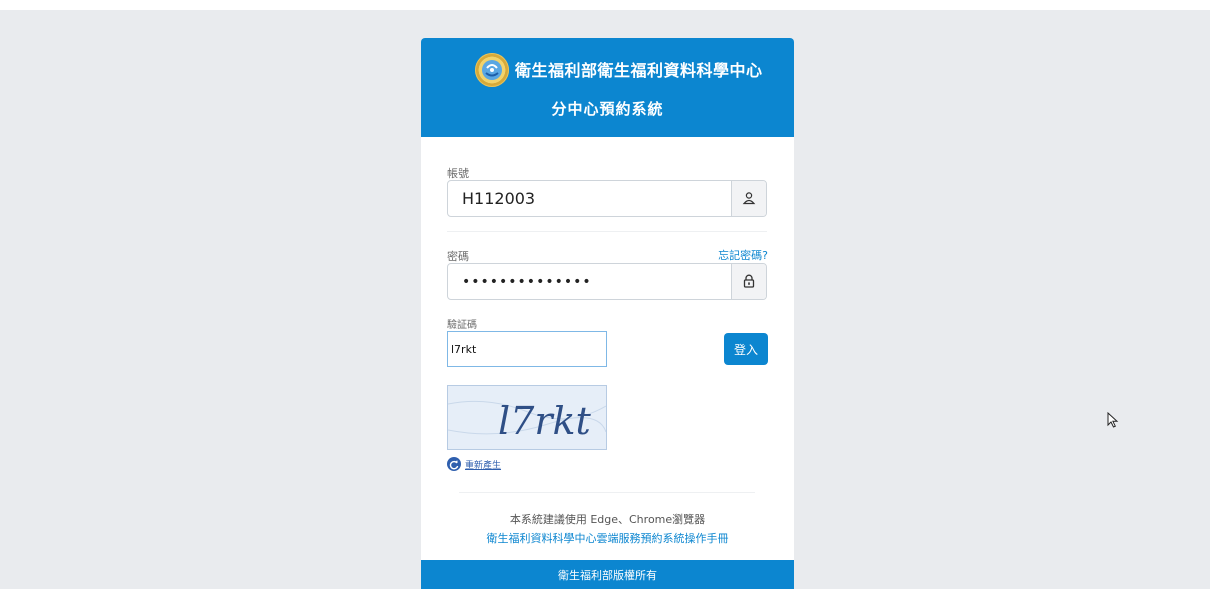 This screenshot has width=1214, height=589. I want to click on account-input-group, so click(607, 198).